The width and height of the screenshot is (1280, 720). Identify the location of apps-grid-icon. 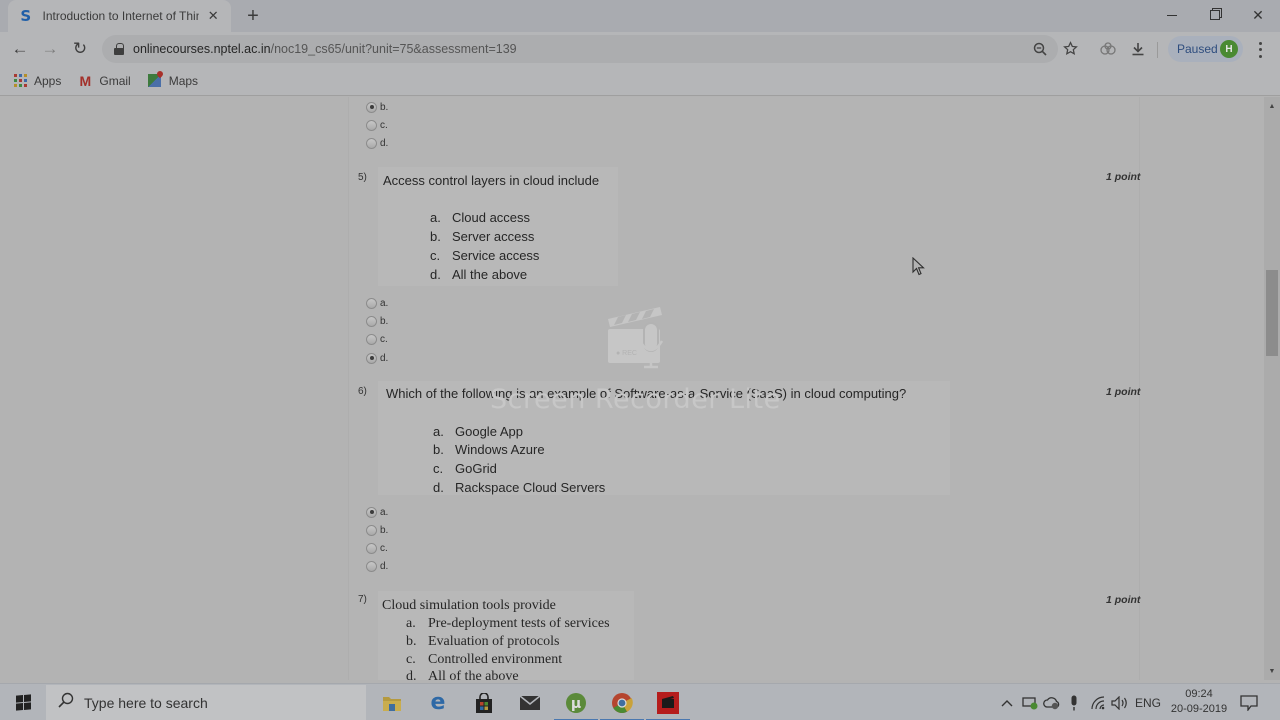
(20, 81).